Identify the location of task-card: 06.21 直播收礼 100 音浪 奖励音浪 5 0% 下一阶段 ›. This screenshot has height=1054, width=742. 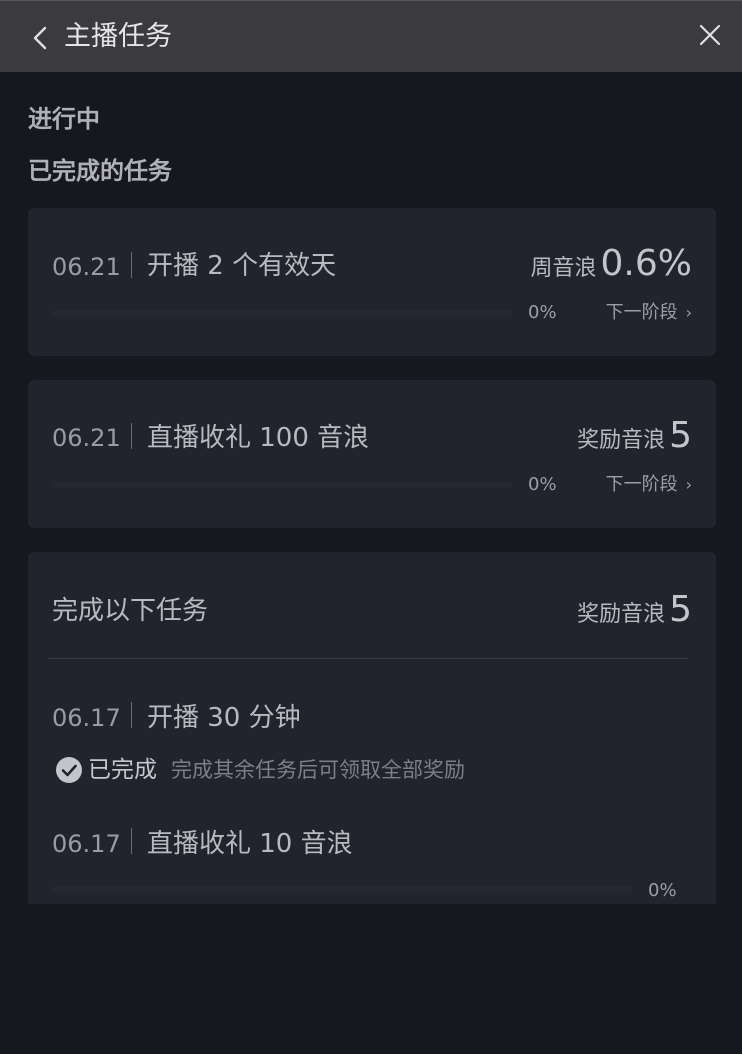
(372, 454).